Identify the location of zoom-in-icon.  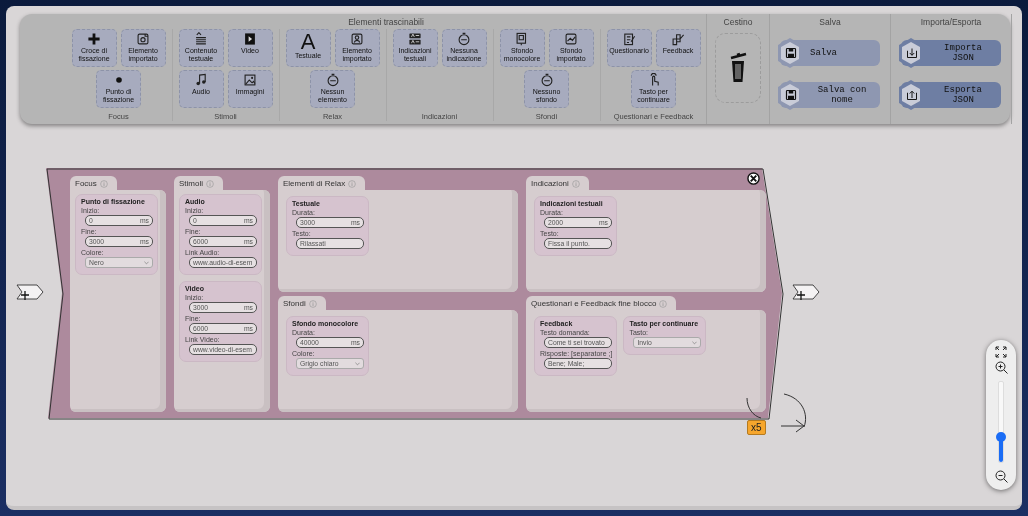
(1001, 367).